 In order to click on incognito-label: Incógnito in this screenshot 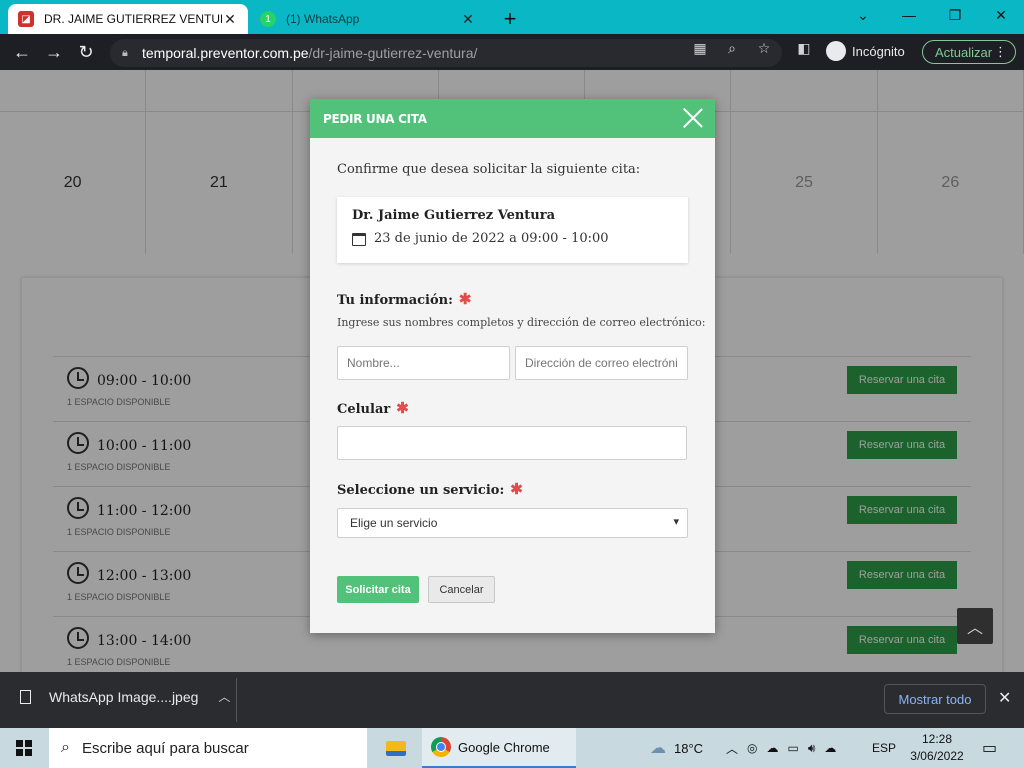, I will do `click(878, 51)`.